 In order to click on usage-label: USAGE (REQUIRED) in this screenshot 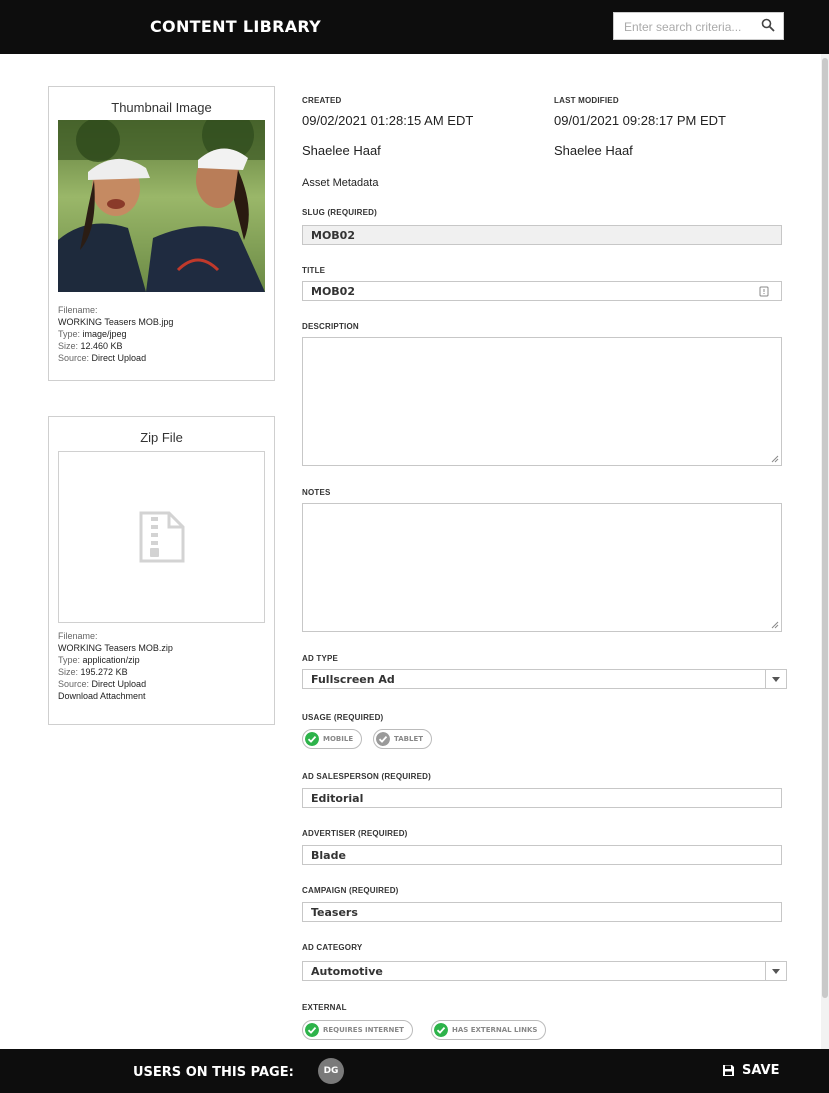, I will do `click(343, 717)`.